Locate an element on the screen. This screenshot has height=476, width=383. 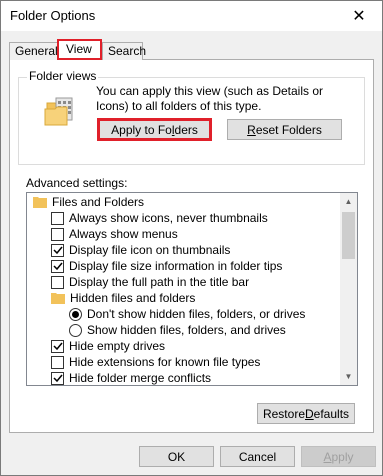
radio is located at coordinates (75, 330).